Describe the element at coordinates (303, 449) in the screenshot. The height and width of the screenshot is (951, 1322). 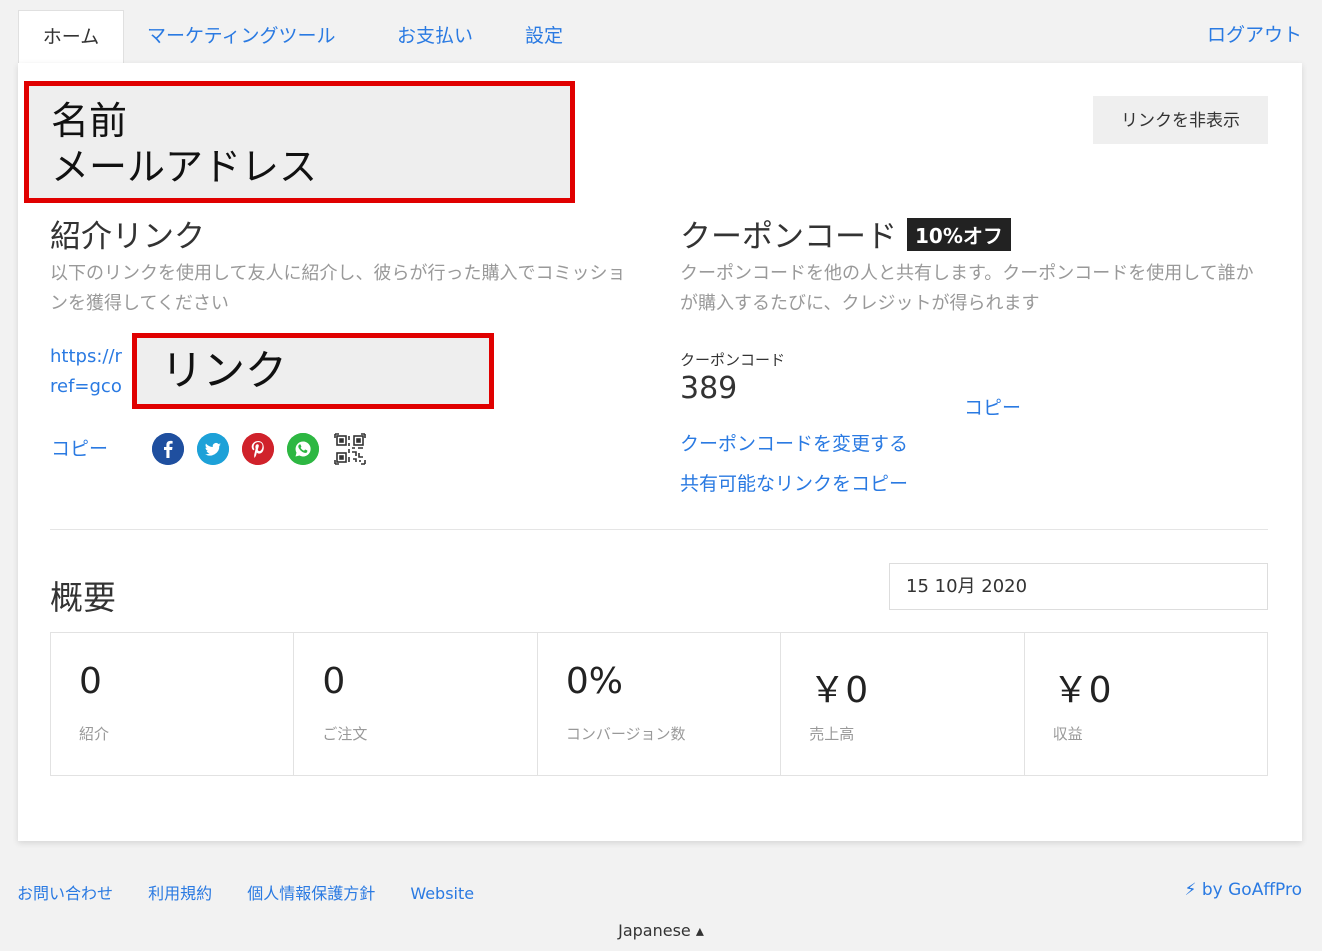
I see `whatsapp-icon` at that location.